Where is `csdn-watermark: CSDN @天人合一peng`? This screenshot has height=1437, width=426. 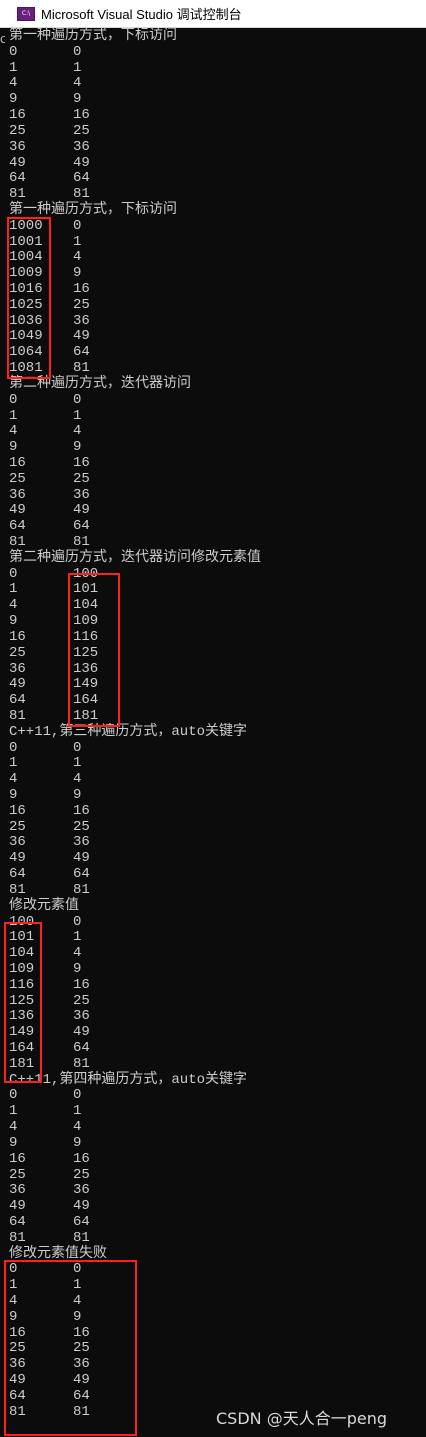 csdn-watermark: CSDN @天人合一peng is located at coordinates (302, 1418).